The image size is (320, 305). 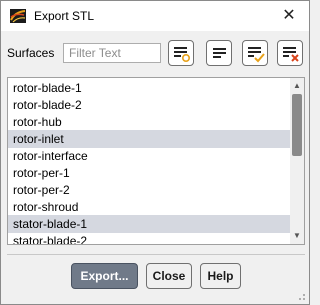 What do you see at coordinates (155, 16) in the screenshot?
I see `title-bar: Export STL ✕` at bounding box center [155, 16].